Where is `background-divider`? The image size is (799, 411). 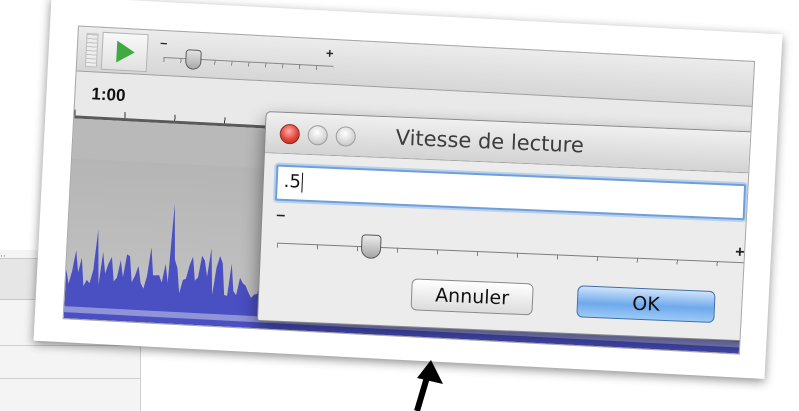
background-divider is located at coordinates (70, 378).